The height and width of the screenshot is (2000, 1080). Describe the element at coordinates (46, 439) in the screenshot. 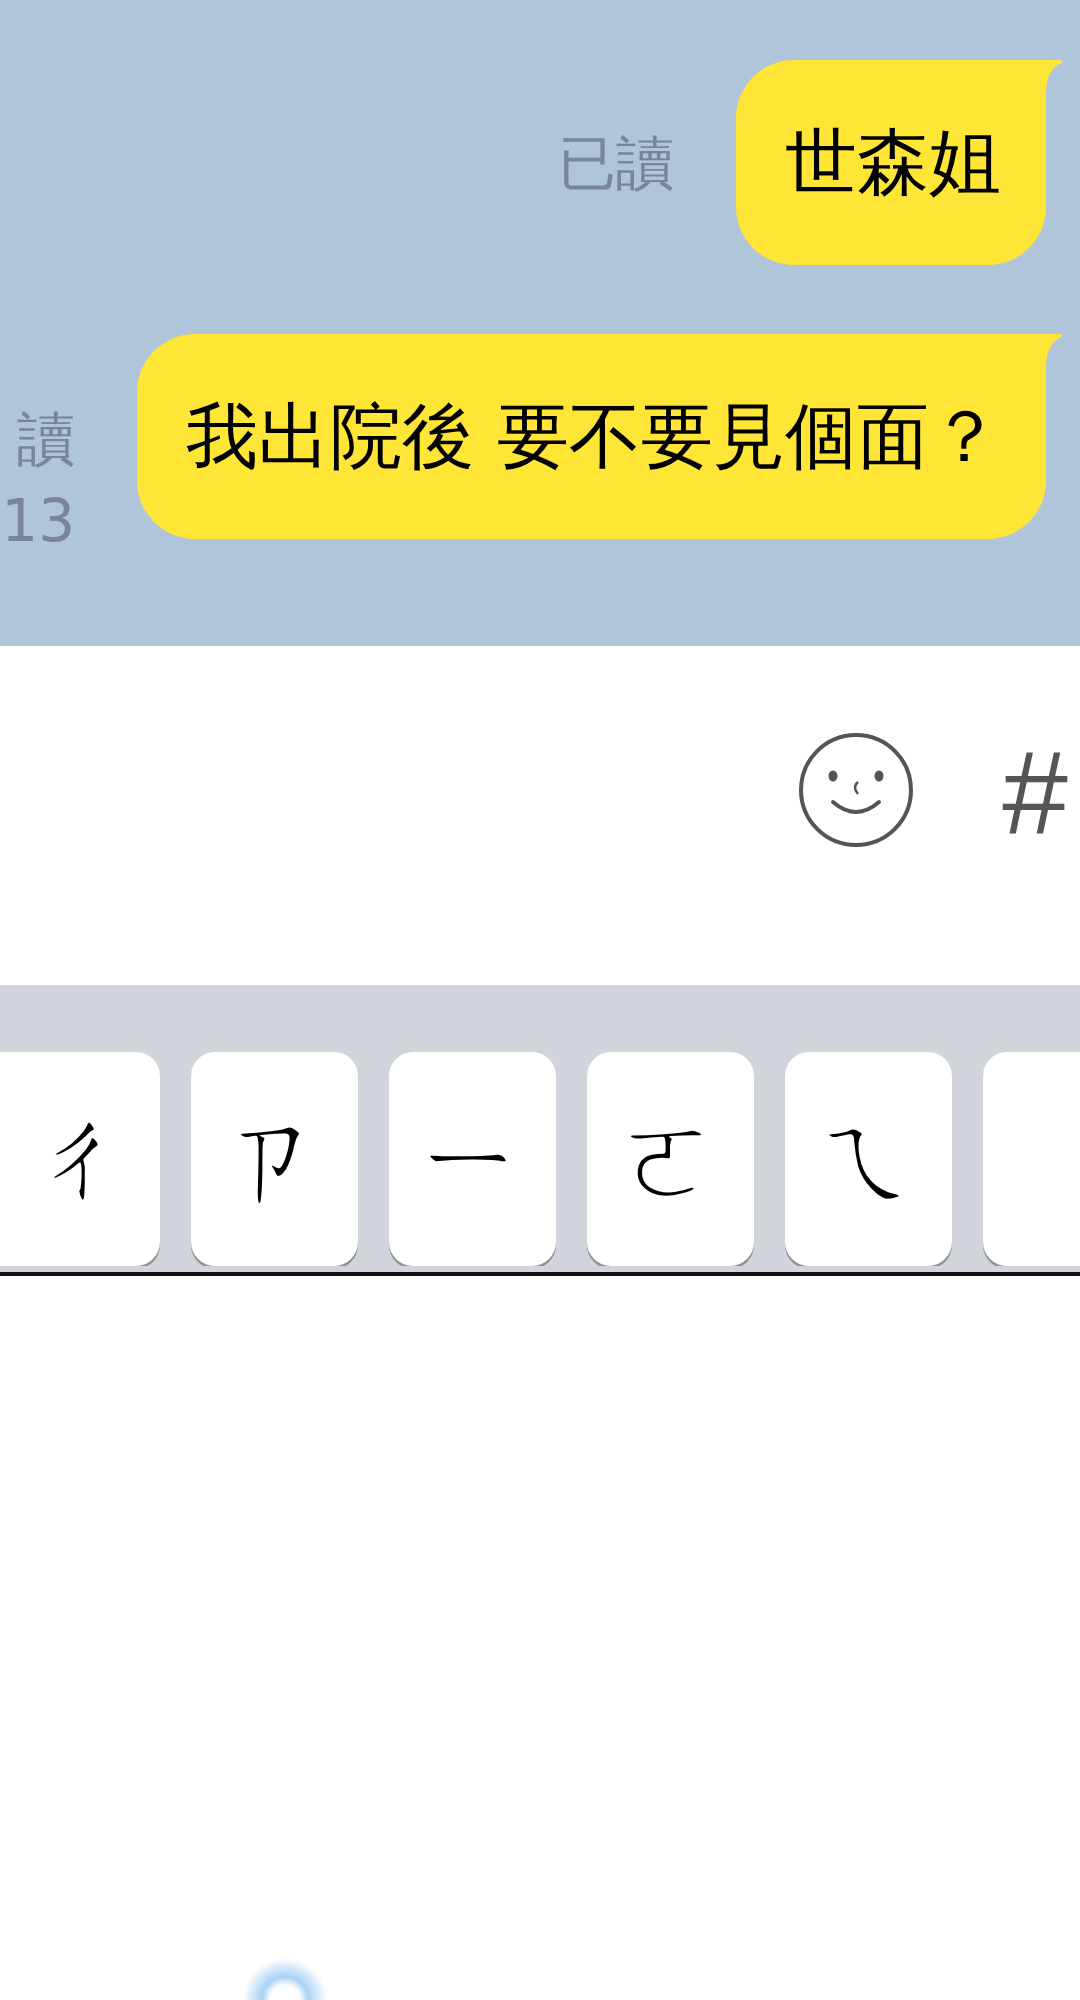

I see `read-status: 讀` at that location.